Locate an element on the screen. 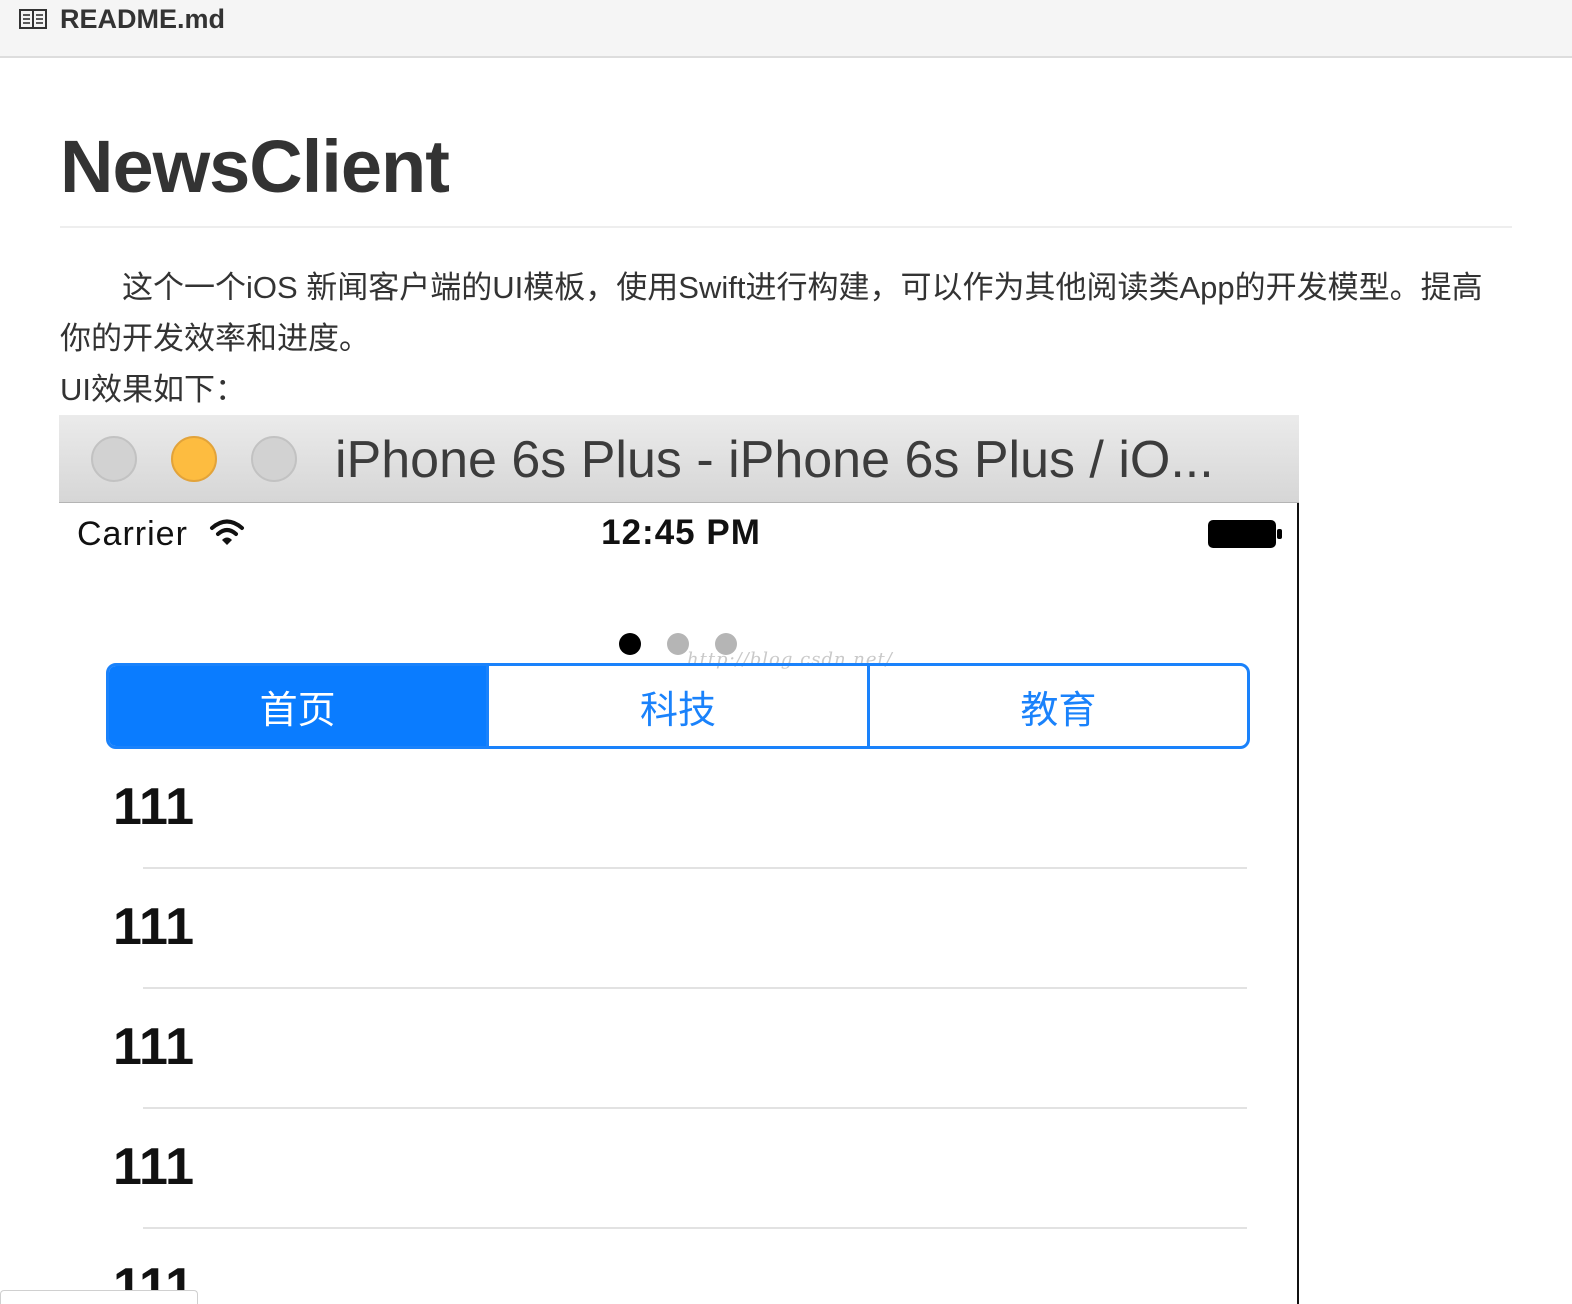  close-window-button is located at coordinates (114, 459).